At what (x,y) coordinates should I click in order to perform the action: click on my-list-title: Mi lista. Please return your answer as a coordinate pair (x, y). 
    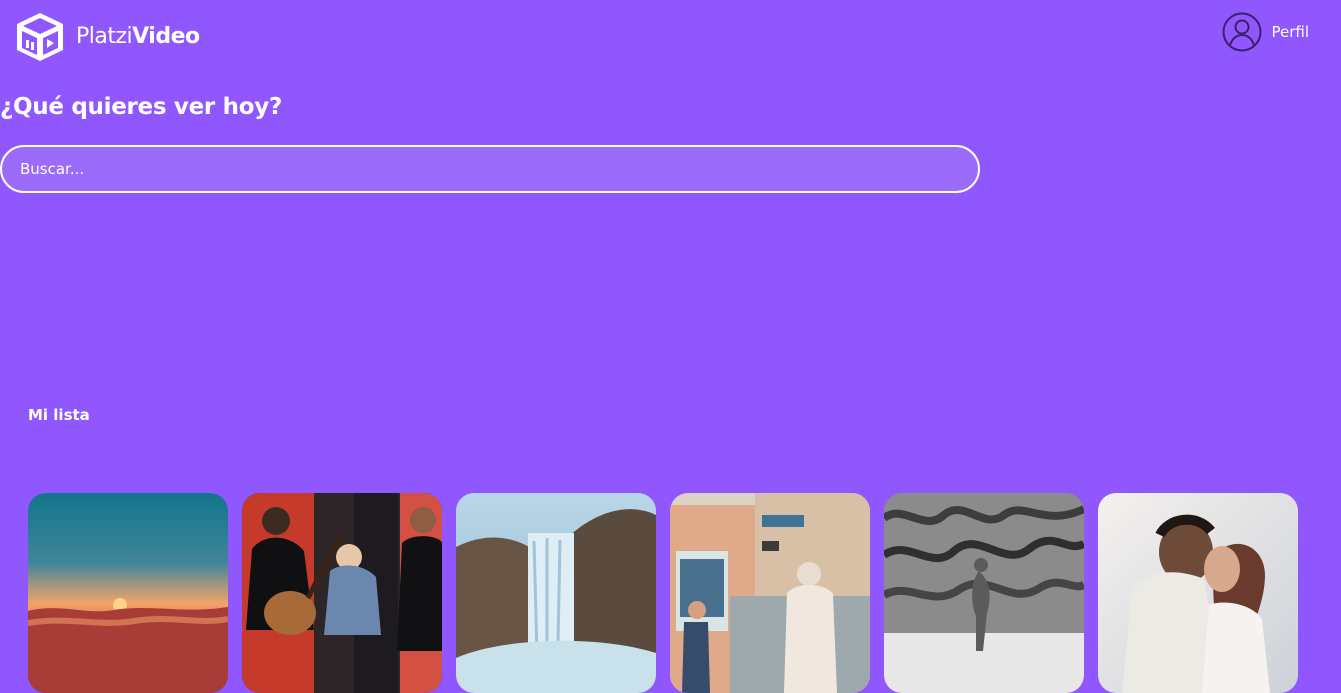
    Looking at the image, I should click on (59, 415).